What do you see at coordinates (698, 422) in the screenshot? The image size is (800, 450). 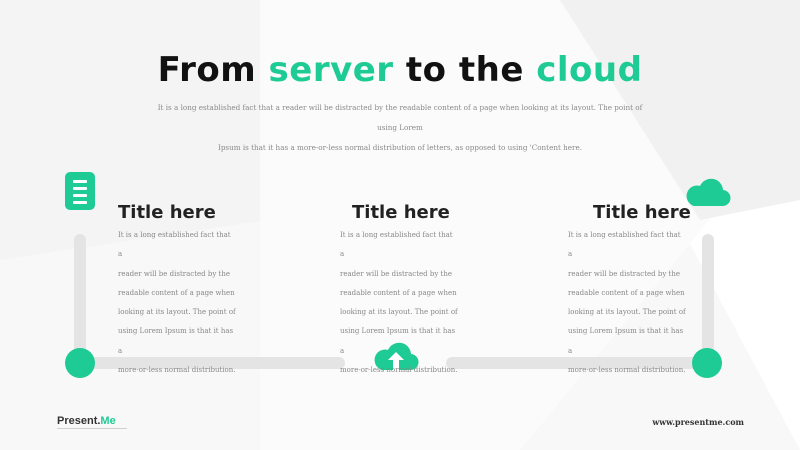 I see `footer-url: www.presentme.com` at bounding box center [698, 422].